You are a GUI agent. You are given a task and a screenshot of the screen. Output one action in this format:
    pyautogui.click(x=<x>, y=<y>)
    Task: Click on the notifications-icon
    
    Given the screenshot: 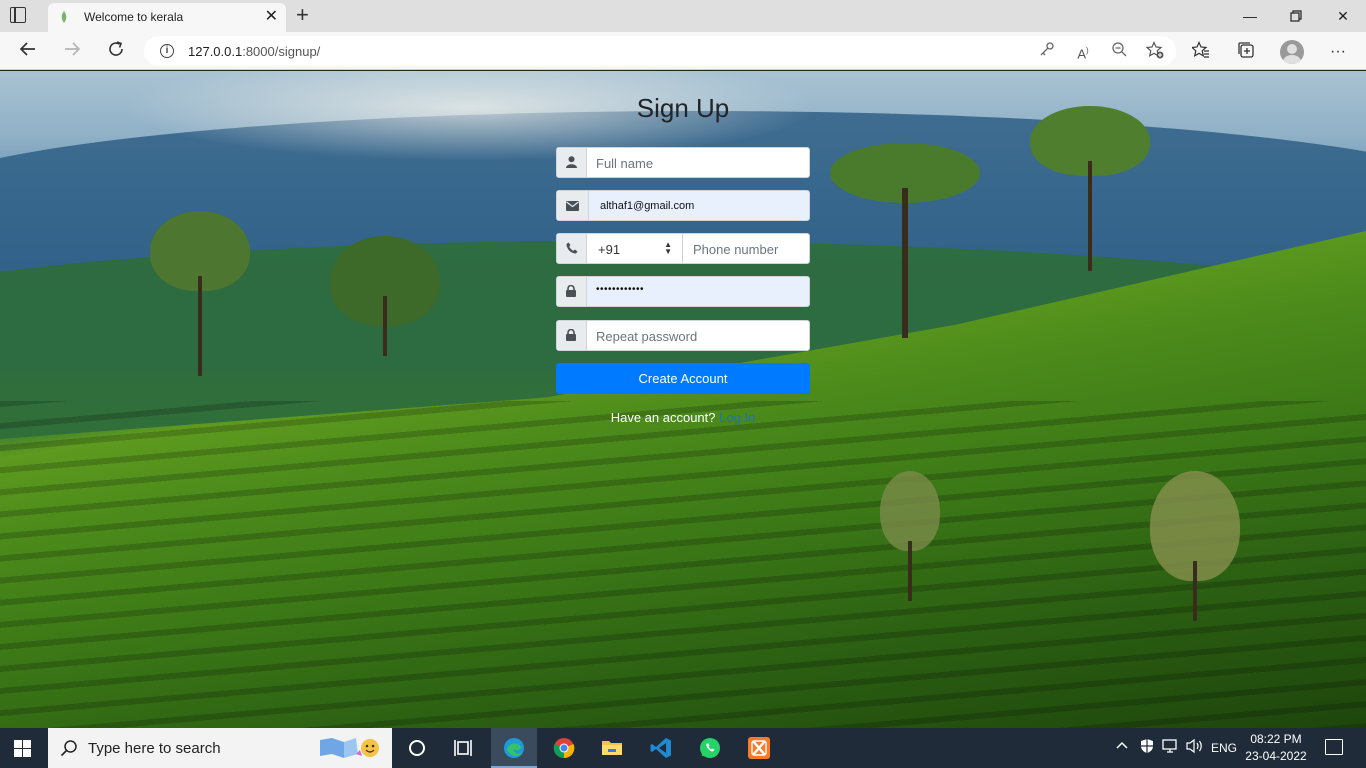 What is the action you would take?
    pyautogui.click(x=1334, y=747)
    